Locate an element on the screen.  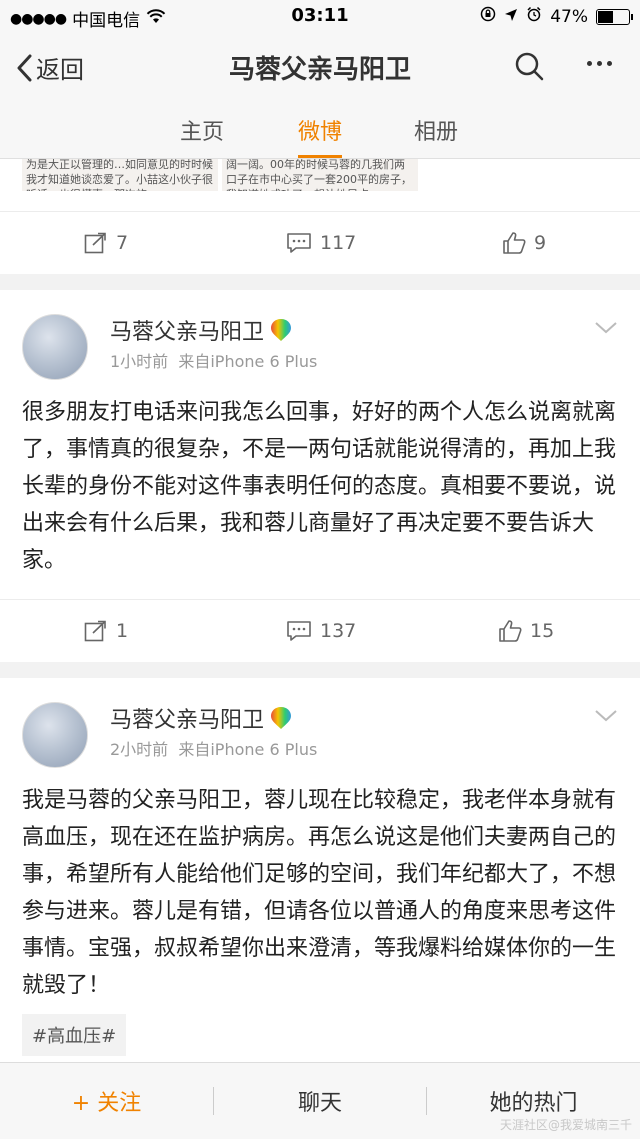
nav-bar: 返回 马蓉父亲马阳卫 is located at coordinates (320, 66).